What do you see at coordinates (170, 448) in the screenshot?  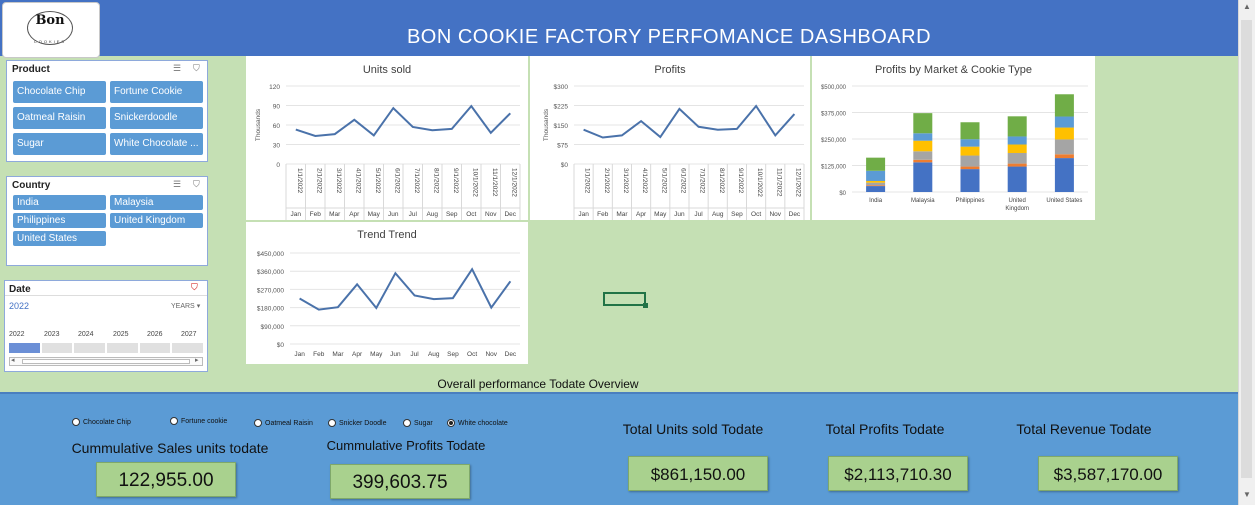 I see `cum-sales-label: Cummulative Sales units todate` at bounding box center [170, 448].